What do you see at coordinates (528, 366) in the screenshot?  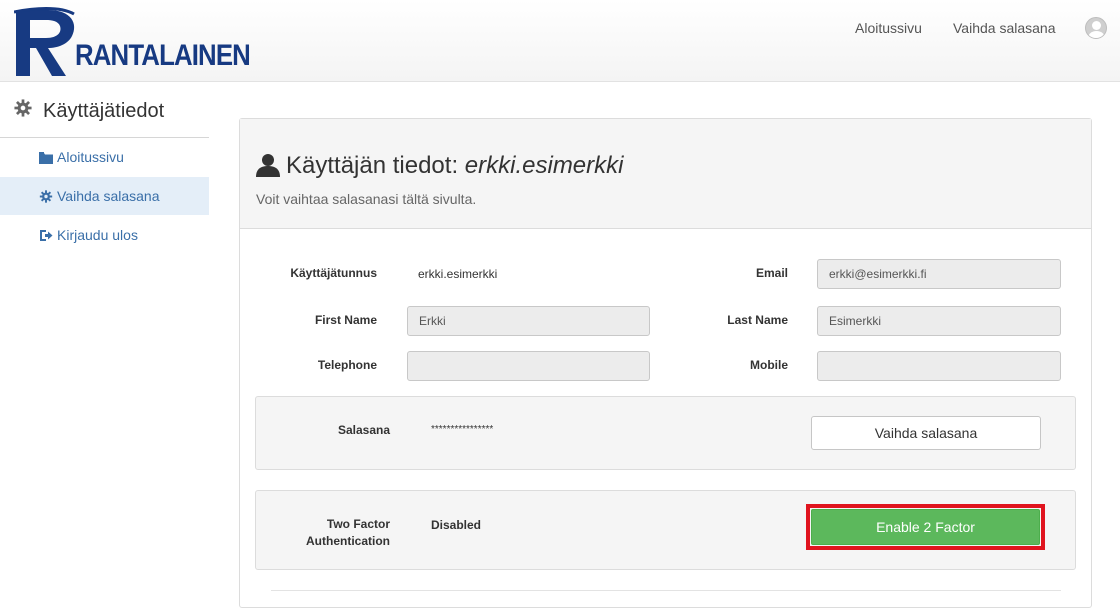 I see `telephone-field` at bounding box center [528, 366].